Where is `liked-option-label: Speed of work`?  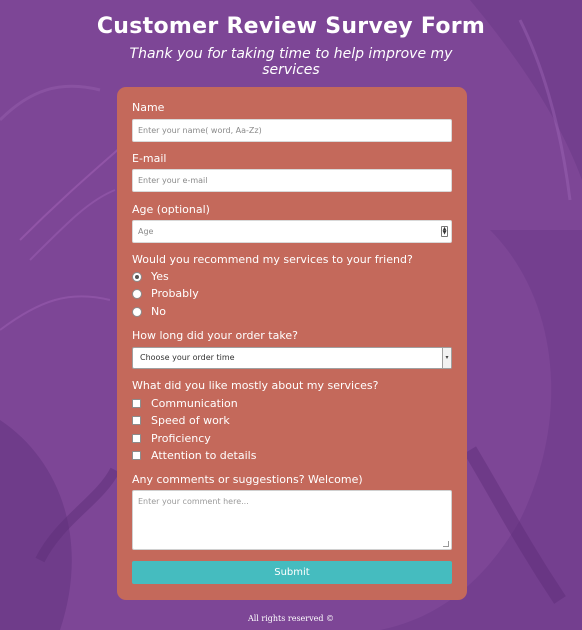
liked-option-label: Speed of work is located at coordinates (190, 420).